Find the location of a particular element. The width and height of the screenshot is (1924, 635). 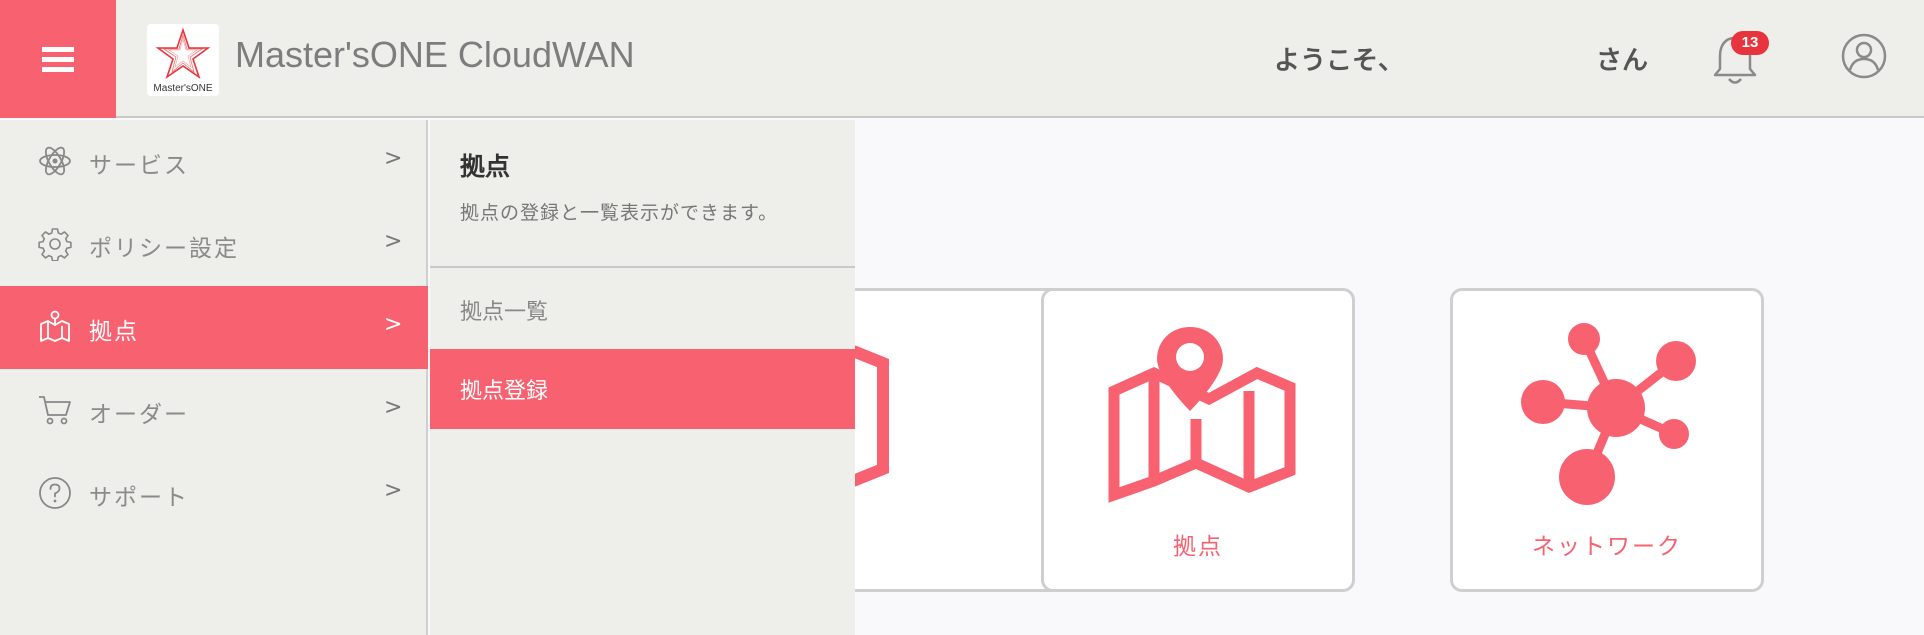

sidebar-item-label: サービス is located at coordinates (139, 166).